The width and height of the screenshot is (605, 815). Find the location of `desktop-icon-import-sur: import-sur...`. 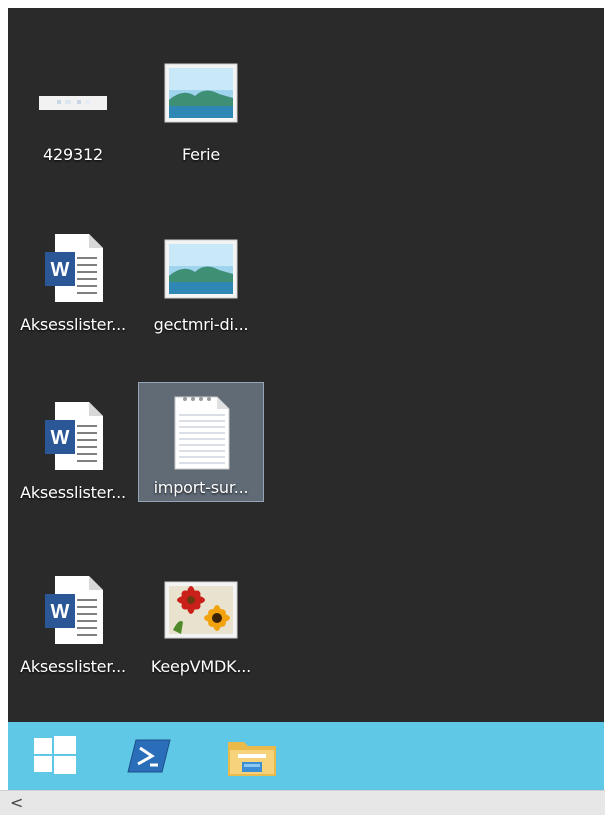

desktop-icon-import-sur: import-sur... is located at coordinates (201, 442).